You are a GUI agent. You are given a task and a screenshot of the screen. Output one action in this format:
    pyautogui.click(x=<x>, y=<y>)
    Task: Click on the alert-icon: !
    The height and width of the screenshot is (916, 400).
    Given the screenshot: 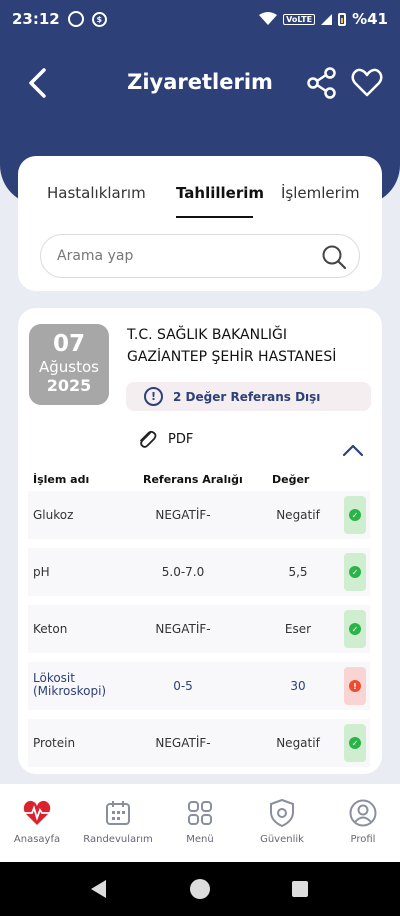 What is the action you would take?
    pyautogui.click(x=355, y=686)
    